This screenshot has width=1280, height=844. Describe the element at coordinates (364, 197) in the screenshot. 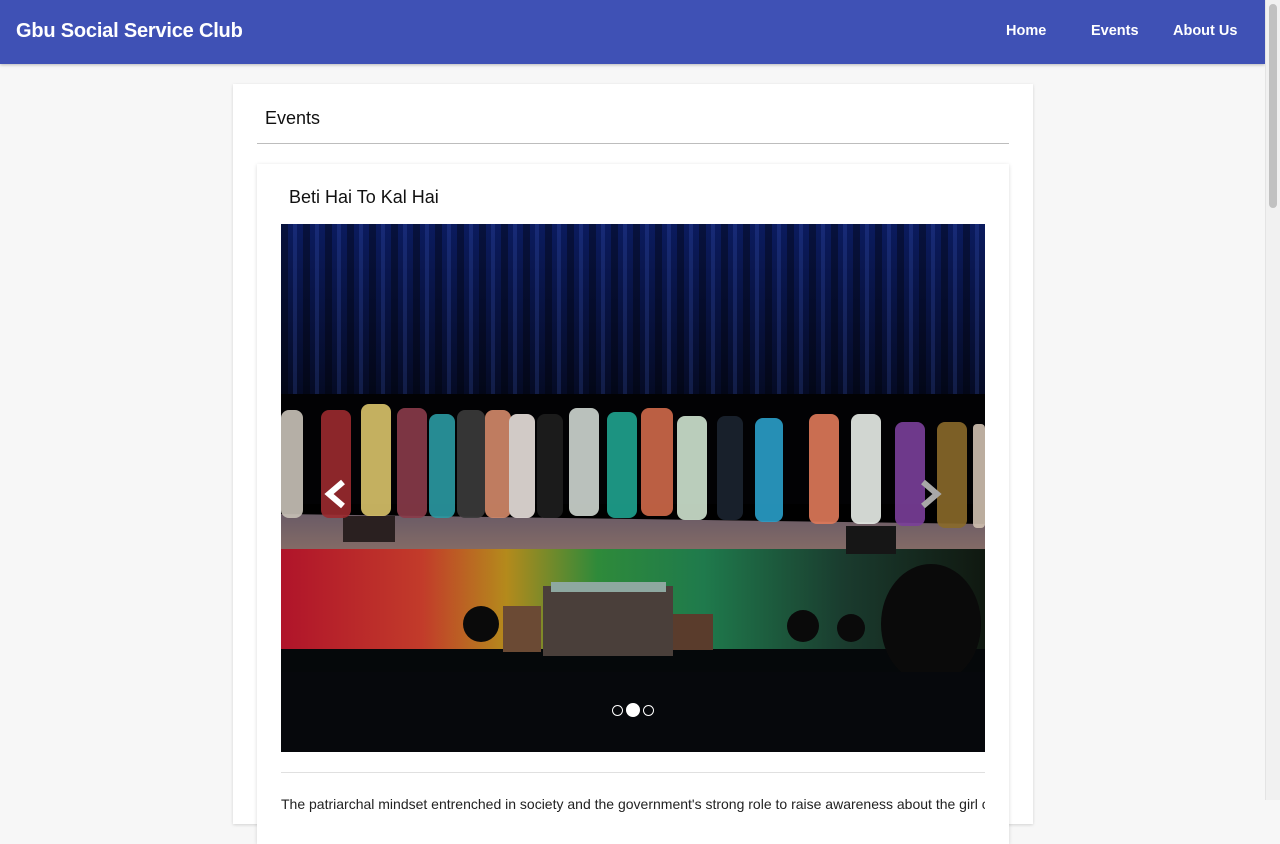

I see `event-title: Beti Hai To Kal Hai` at that location.